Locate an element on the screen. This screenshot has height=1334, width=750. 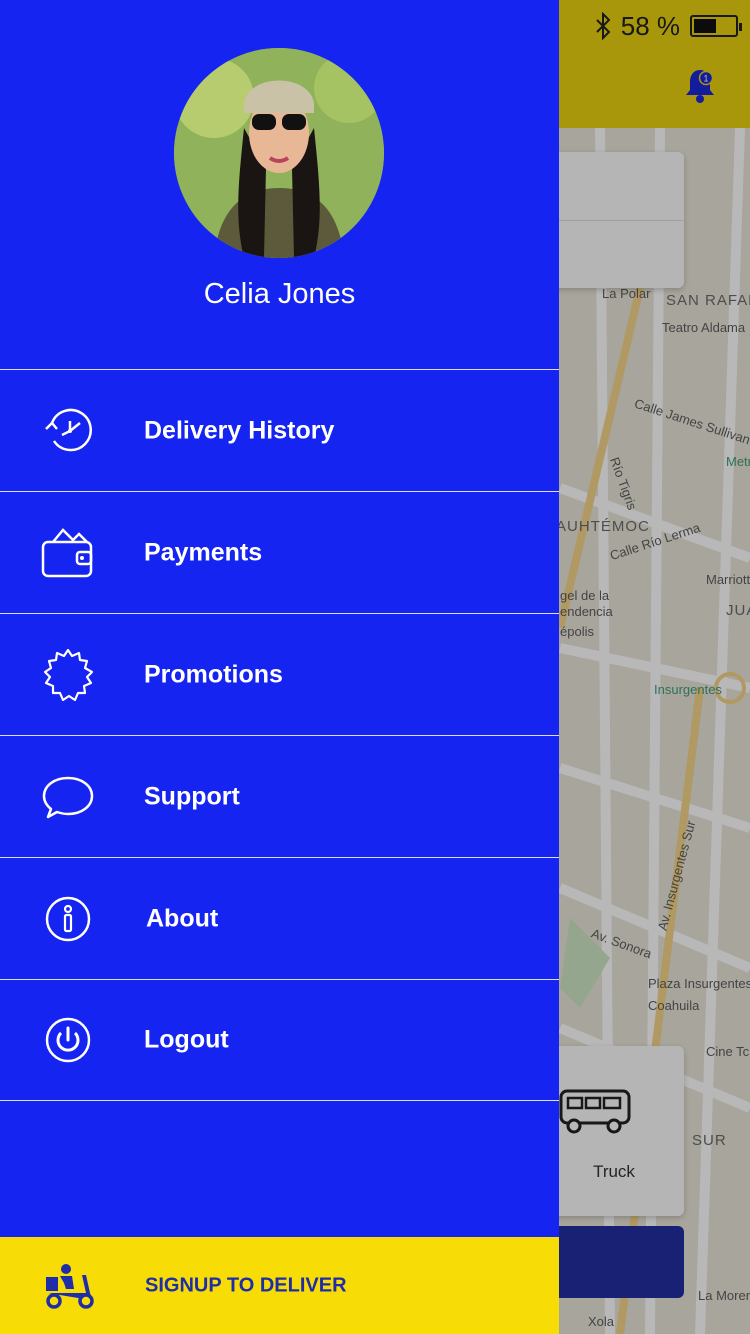
info-icon is located at coordinates (68, 919).